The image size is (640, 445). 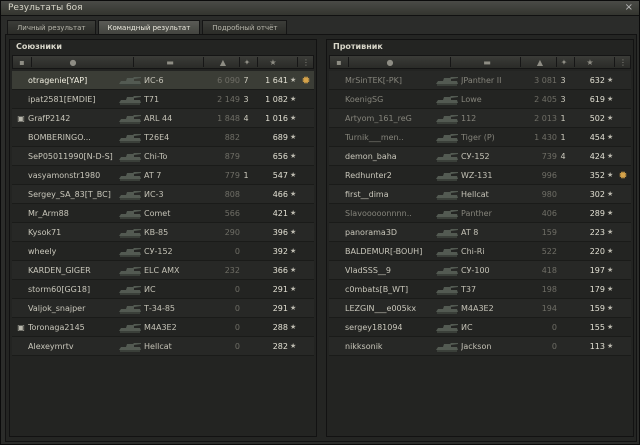 I want to click on player-row: Redhunter2 WZ-131 996 352 ★ ✹, so click(x=480, y=175).